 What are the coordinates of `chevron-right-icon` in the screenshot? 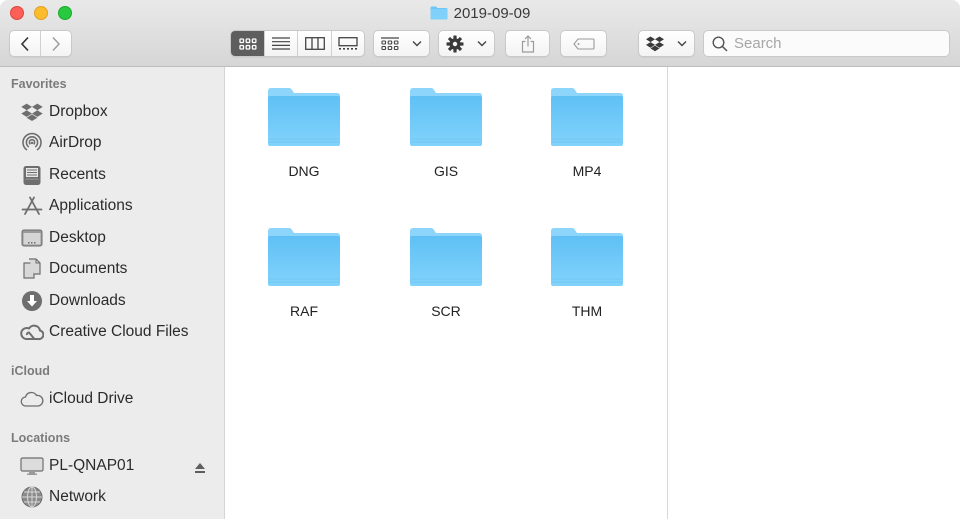 It's located at (56, 43).